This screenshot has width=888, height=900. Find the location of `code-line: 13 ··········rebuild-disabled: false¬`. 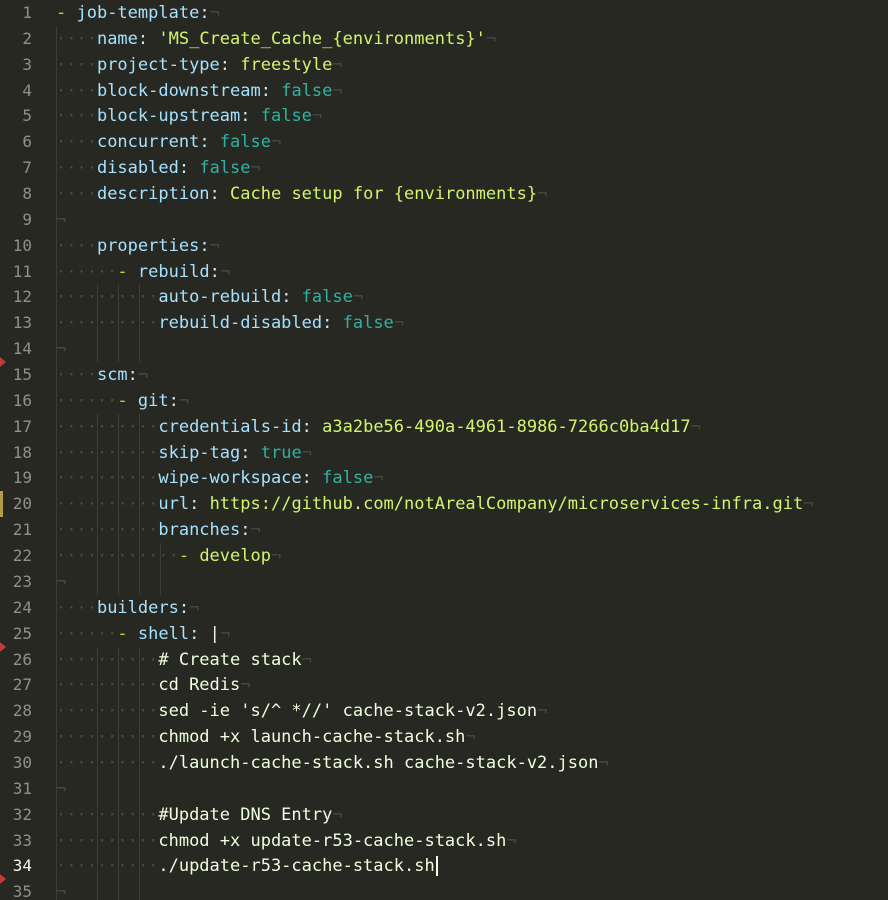

code-line: 13 ··········rebuild-disabled: false¬ is located at coordinates (444, 323).